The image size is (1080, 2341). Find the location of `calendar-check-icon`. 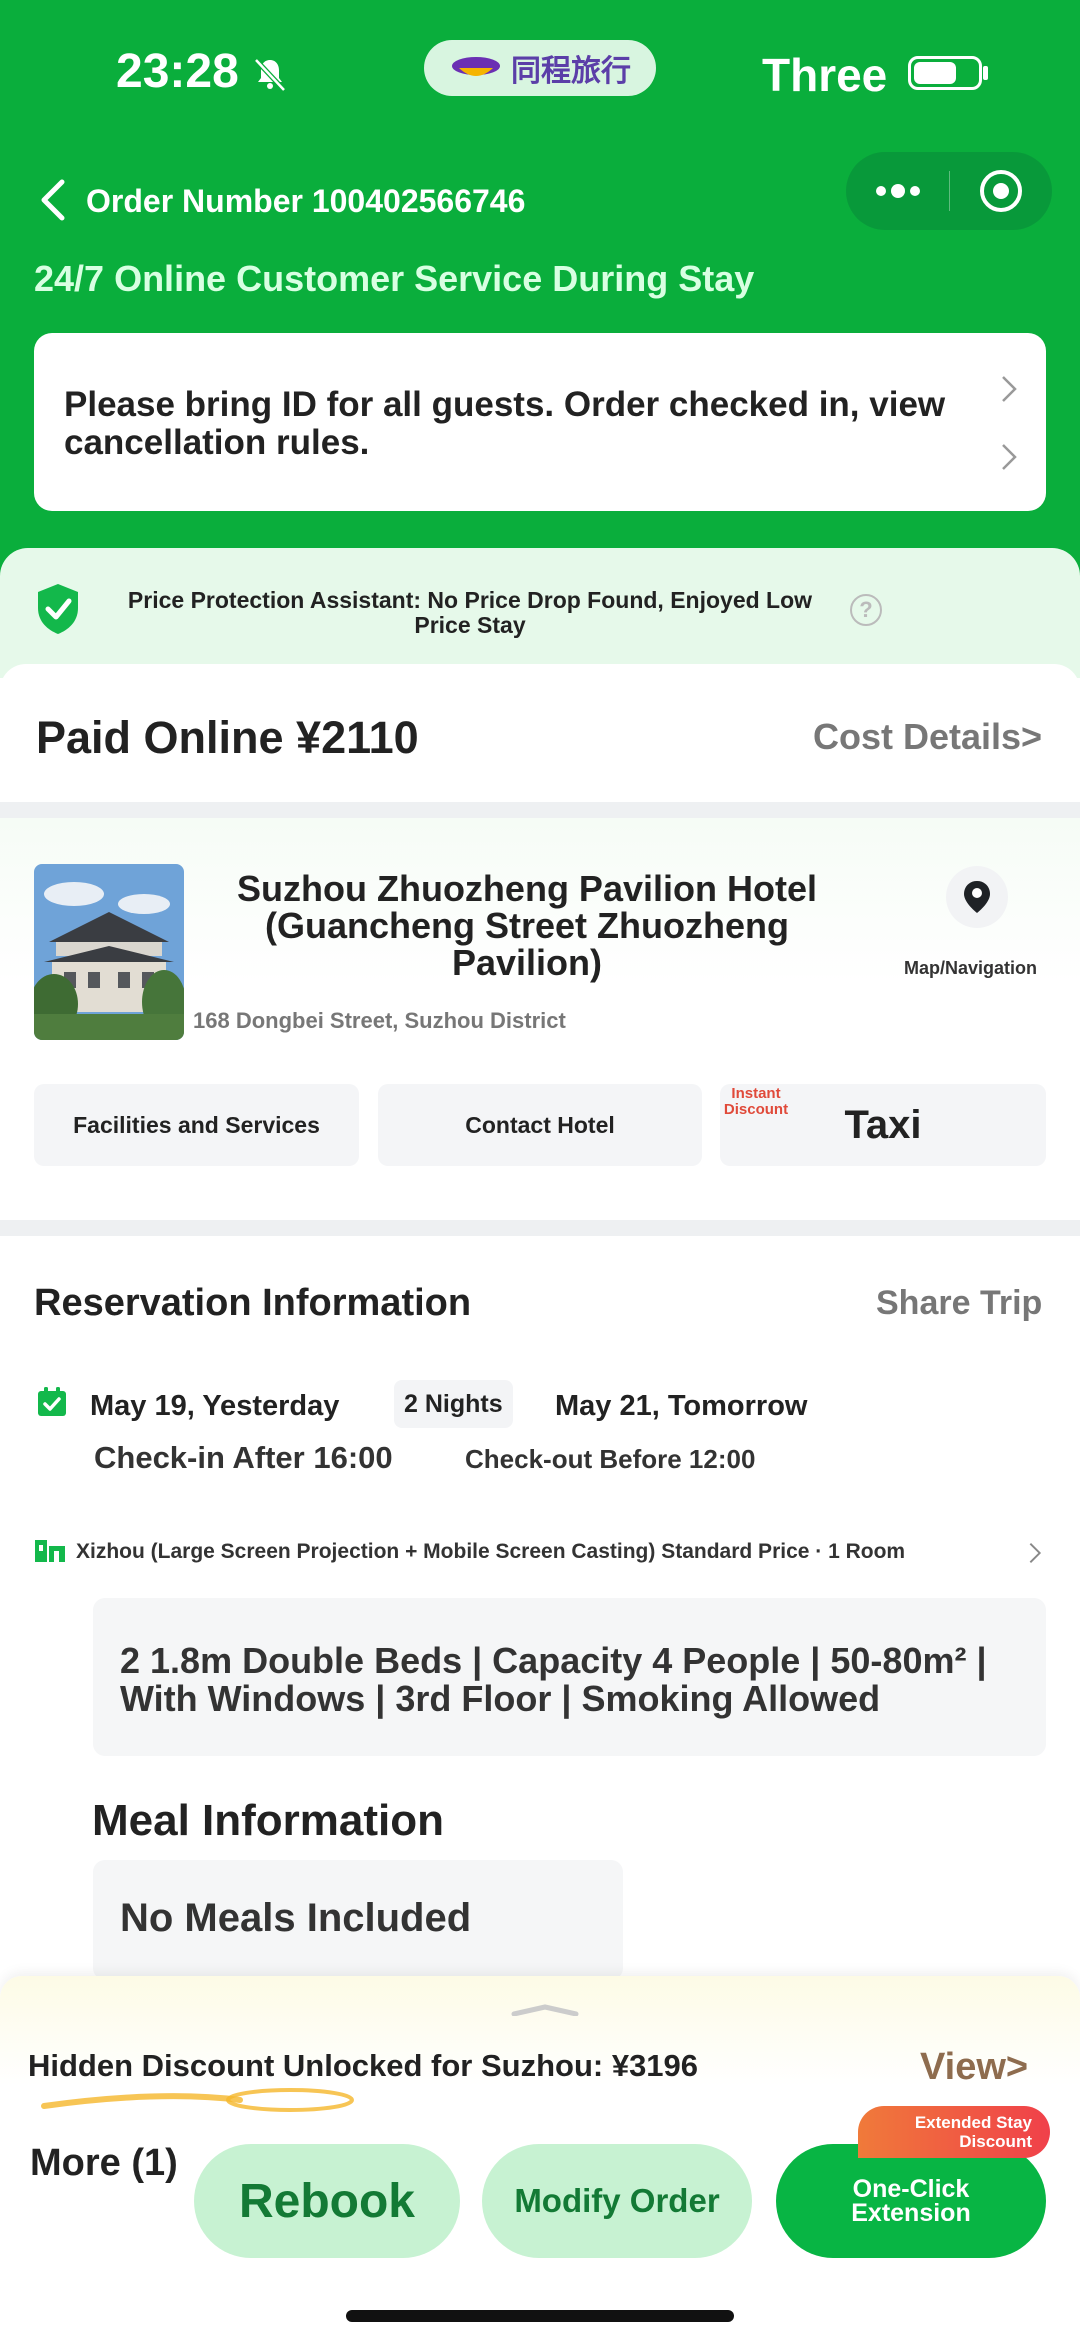

calendar-check-icon is located at coordinates (52, 1401).